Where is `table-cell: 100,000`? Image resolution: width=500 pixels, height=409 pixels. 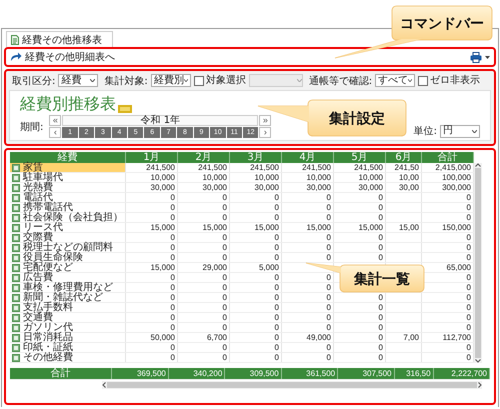
table-cell: 100,000 is located at coordinates (448, 177).